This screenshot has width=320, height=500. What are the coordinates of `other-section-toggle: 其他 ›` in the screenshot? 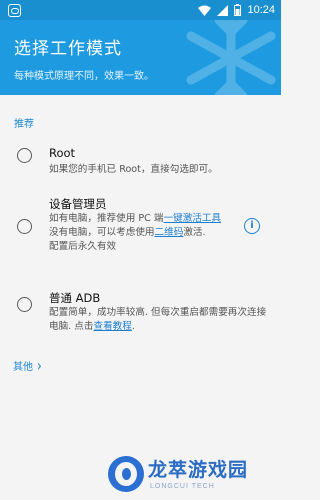 It's located at (27, 365).